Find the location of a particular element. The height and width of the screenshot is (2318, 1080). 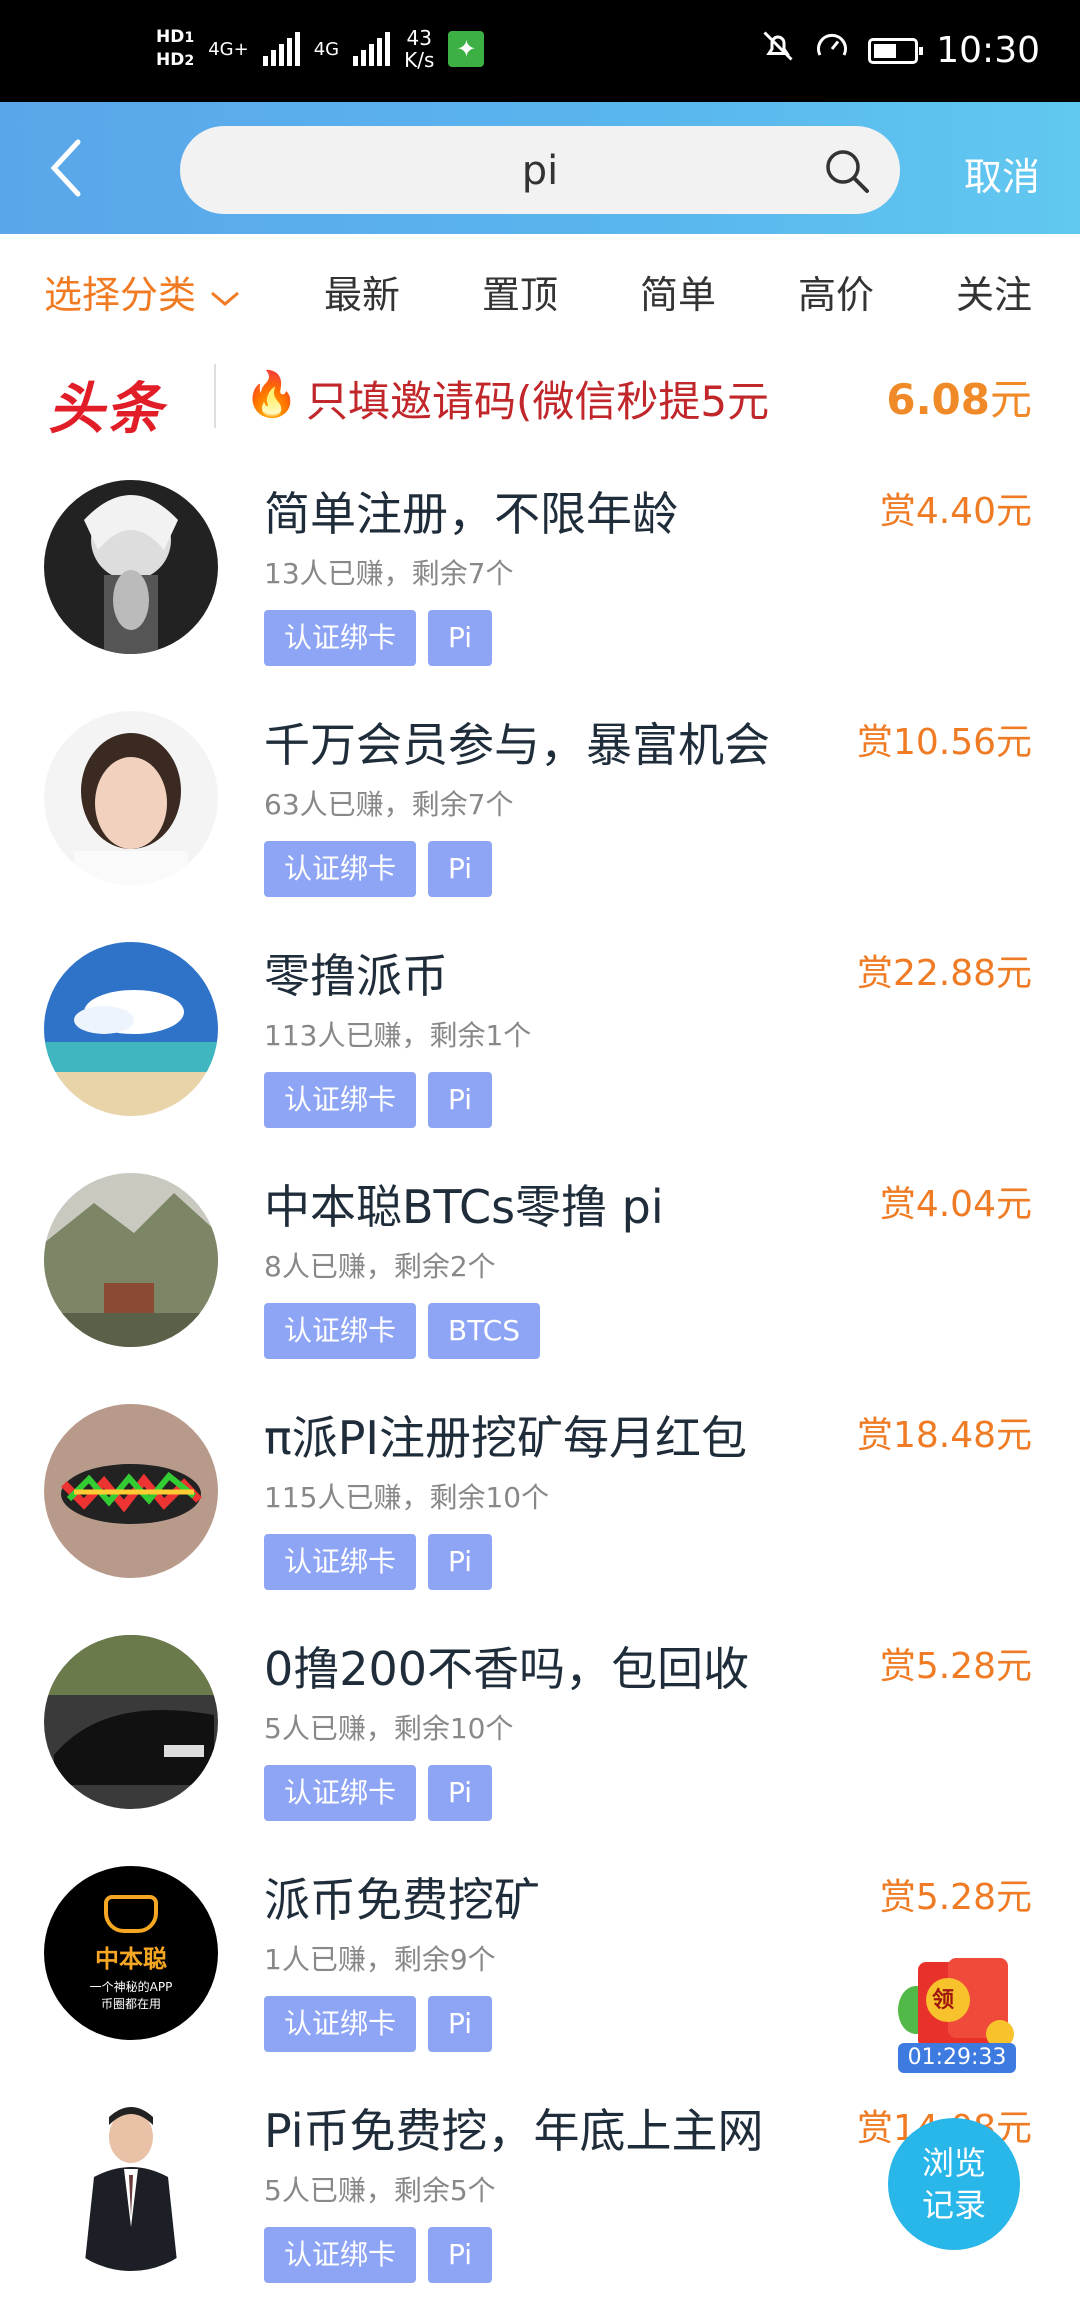

battery-icon is located at coordinates (896, 50).